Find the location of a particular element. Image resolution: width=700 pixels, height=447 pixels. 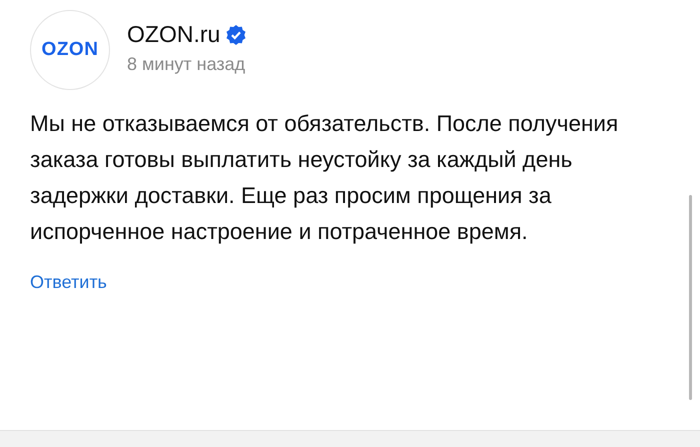

post-time: 8 минут назад is located at coordinates (186, 64).